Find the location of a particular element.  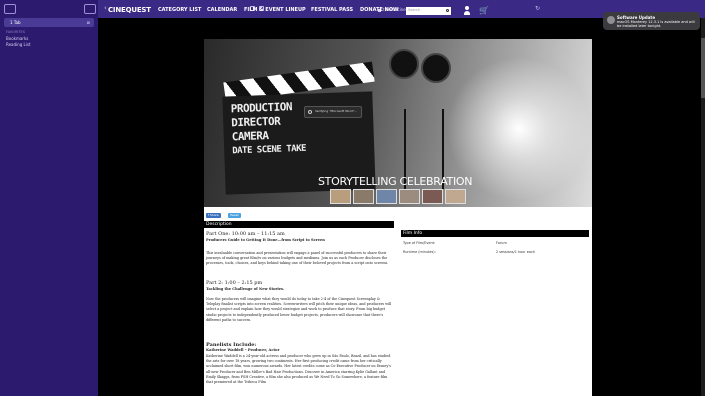

back-button: ‹ is located at coordinates (105, 8).